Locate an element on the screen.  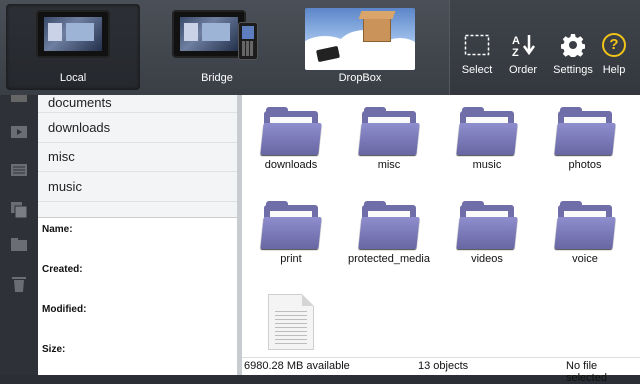
folder-item: music is located at coordinates (487, 139).